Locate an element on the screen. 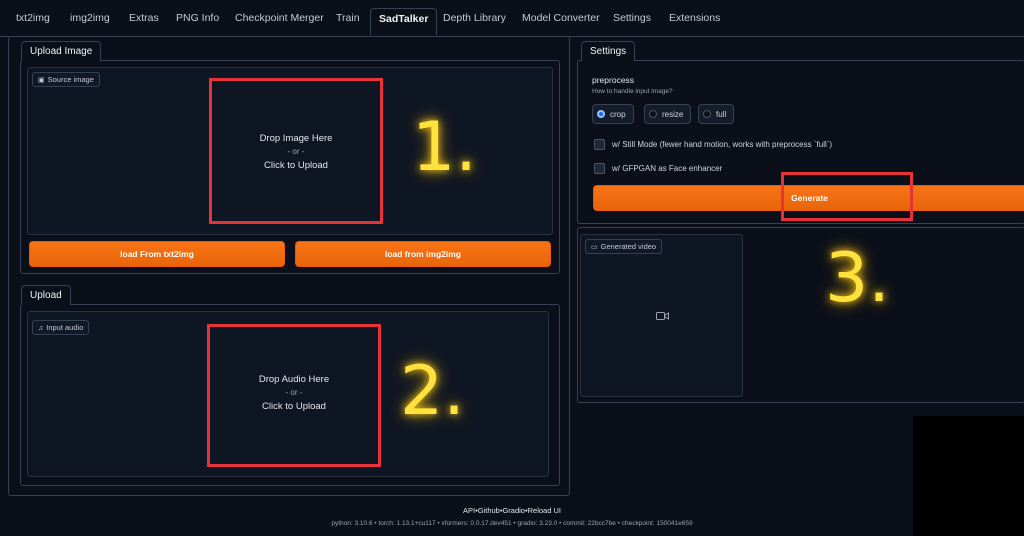  highlight-box-1: Drop Image Here - or - Click to Upload is located at coordinates (296, 151).